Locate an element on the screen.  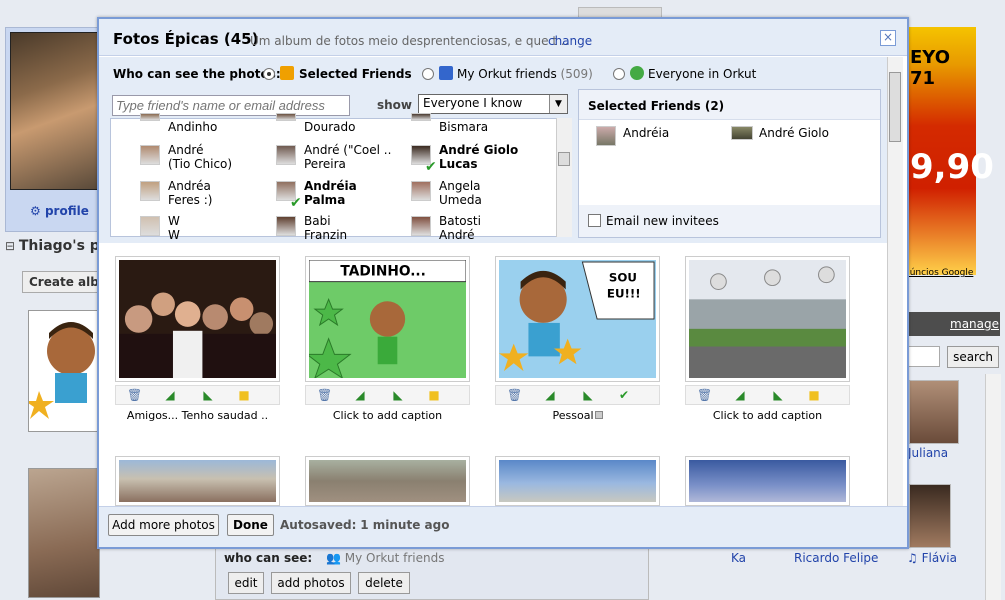
option-selected-friends: Selected Friends is located at coordinates (355, 74).